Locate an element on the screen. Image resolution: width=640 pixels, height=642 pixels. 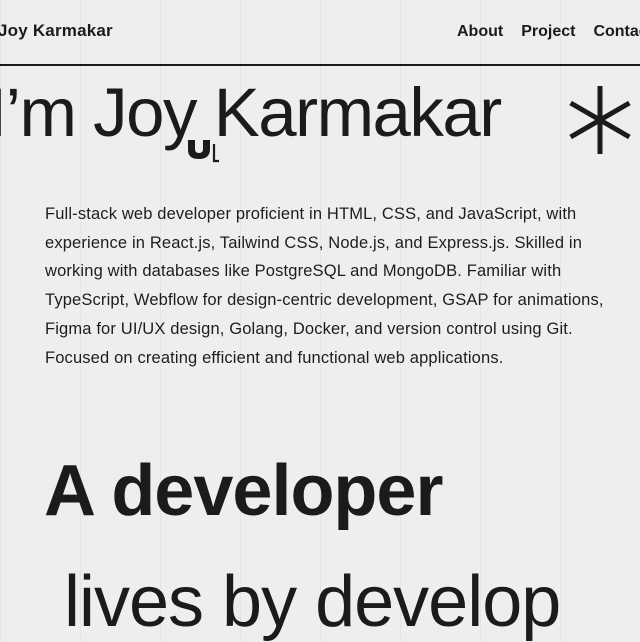
cursor-icon is located at coordinates (204, 152).